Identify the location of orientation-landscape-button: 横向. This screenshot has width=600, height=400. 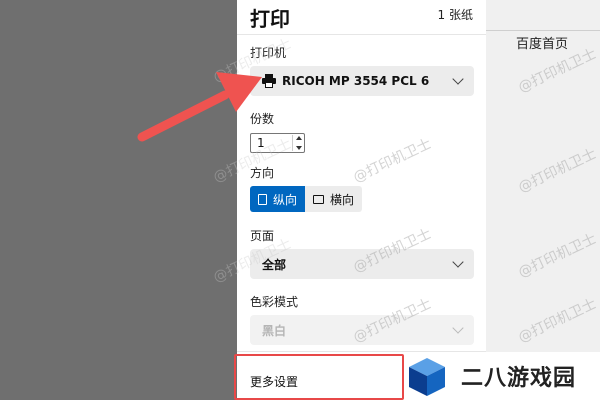
(334, 199).